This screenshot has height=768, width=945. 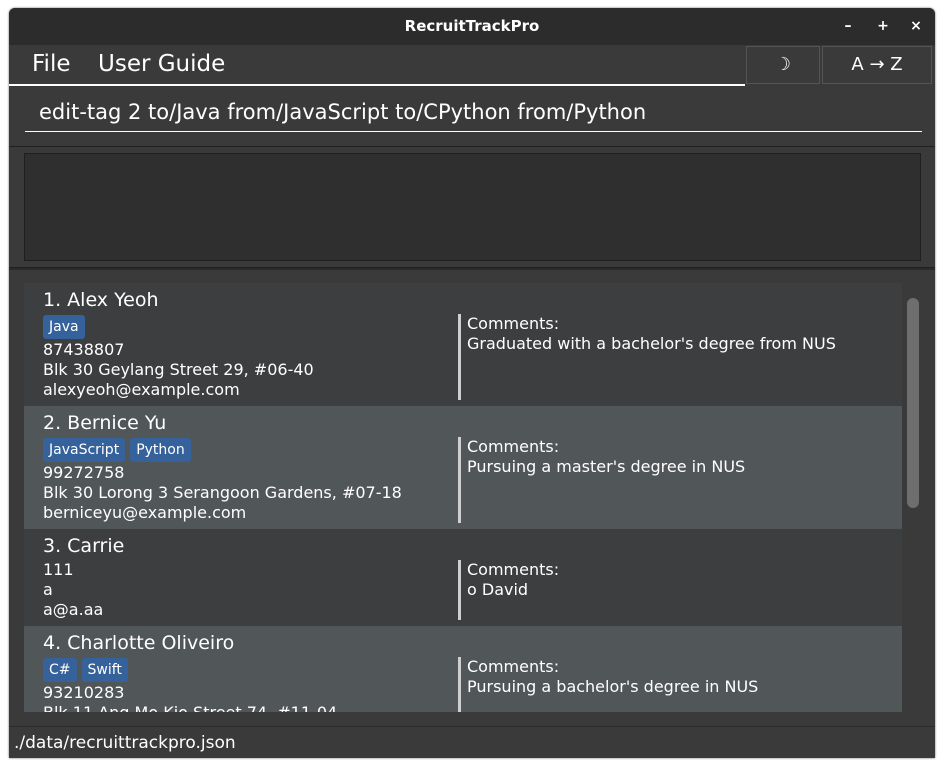 I want to click on person-name: 3. Carrie, so click(x=84, y=546).